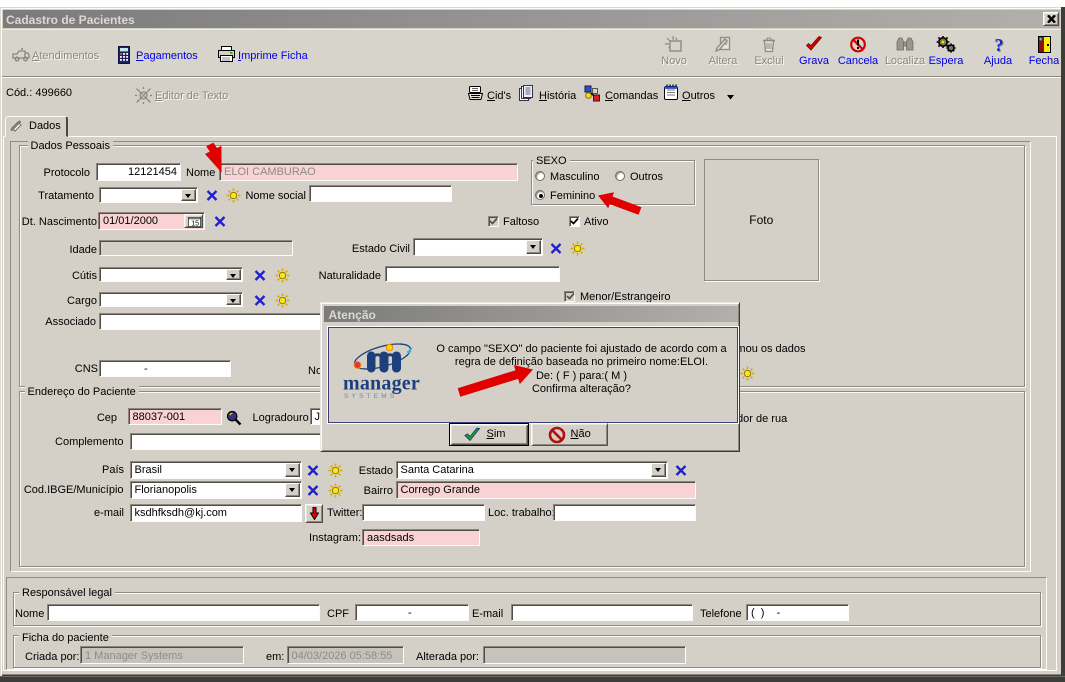  Describe the element at coordinates (195, 223) in the screenshot. I see `svg-text: 15` at that location.